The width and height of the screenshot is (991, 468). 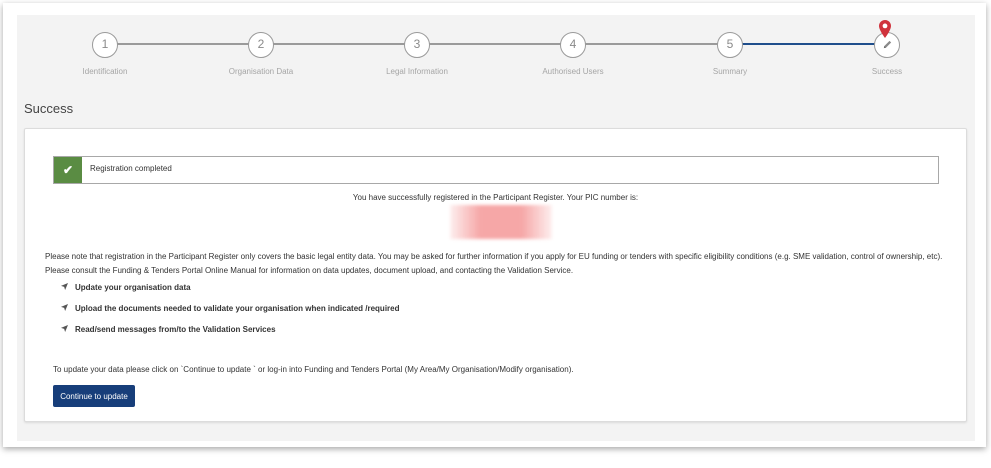 What do you see at coordinates (573, 45) in the screenshot?
I see `step-4-circle: 4` at bounding box center [573, 45].